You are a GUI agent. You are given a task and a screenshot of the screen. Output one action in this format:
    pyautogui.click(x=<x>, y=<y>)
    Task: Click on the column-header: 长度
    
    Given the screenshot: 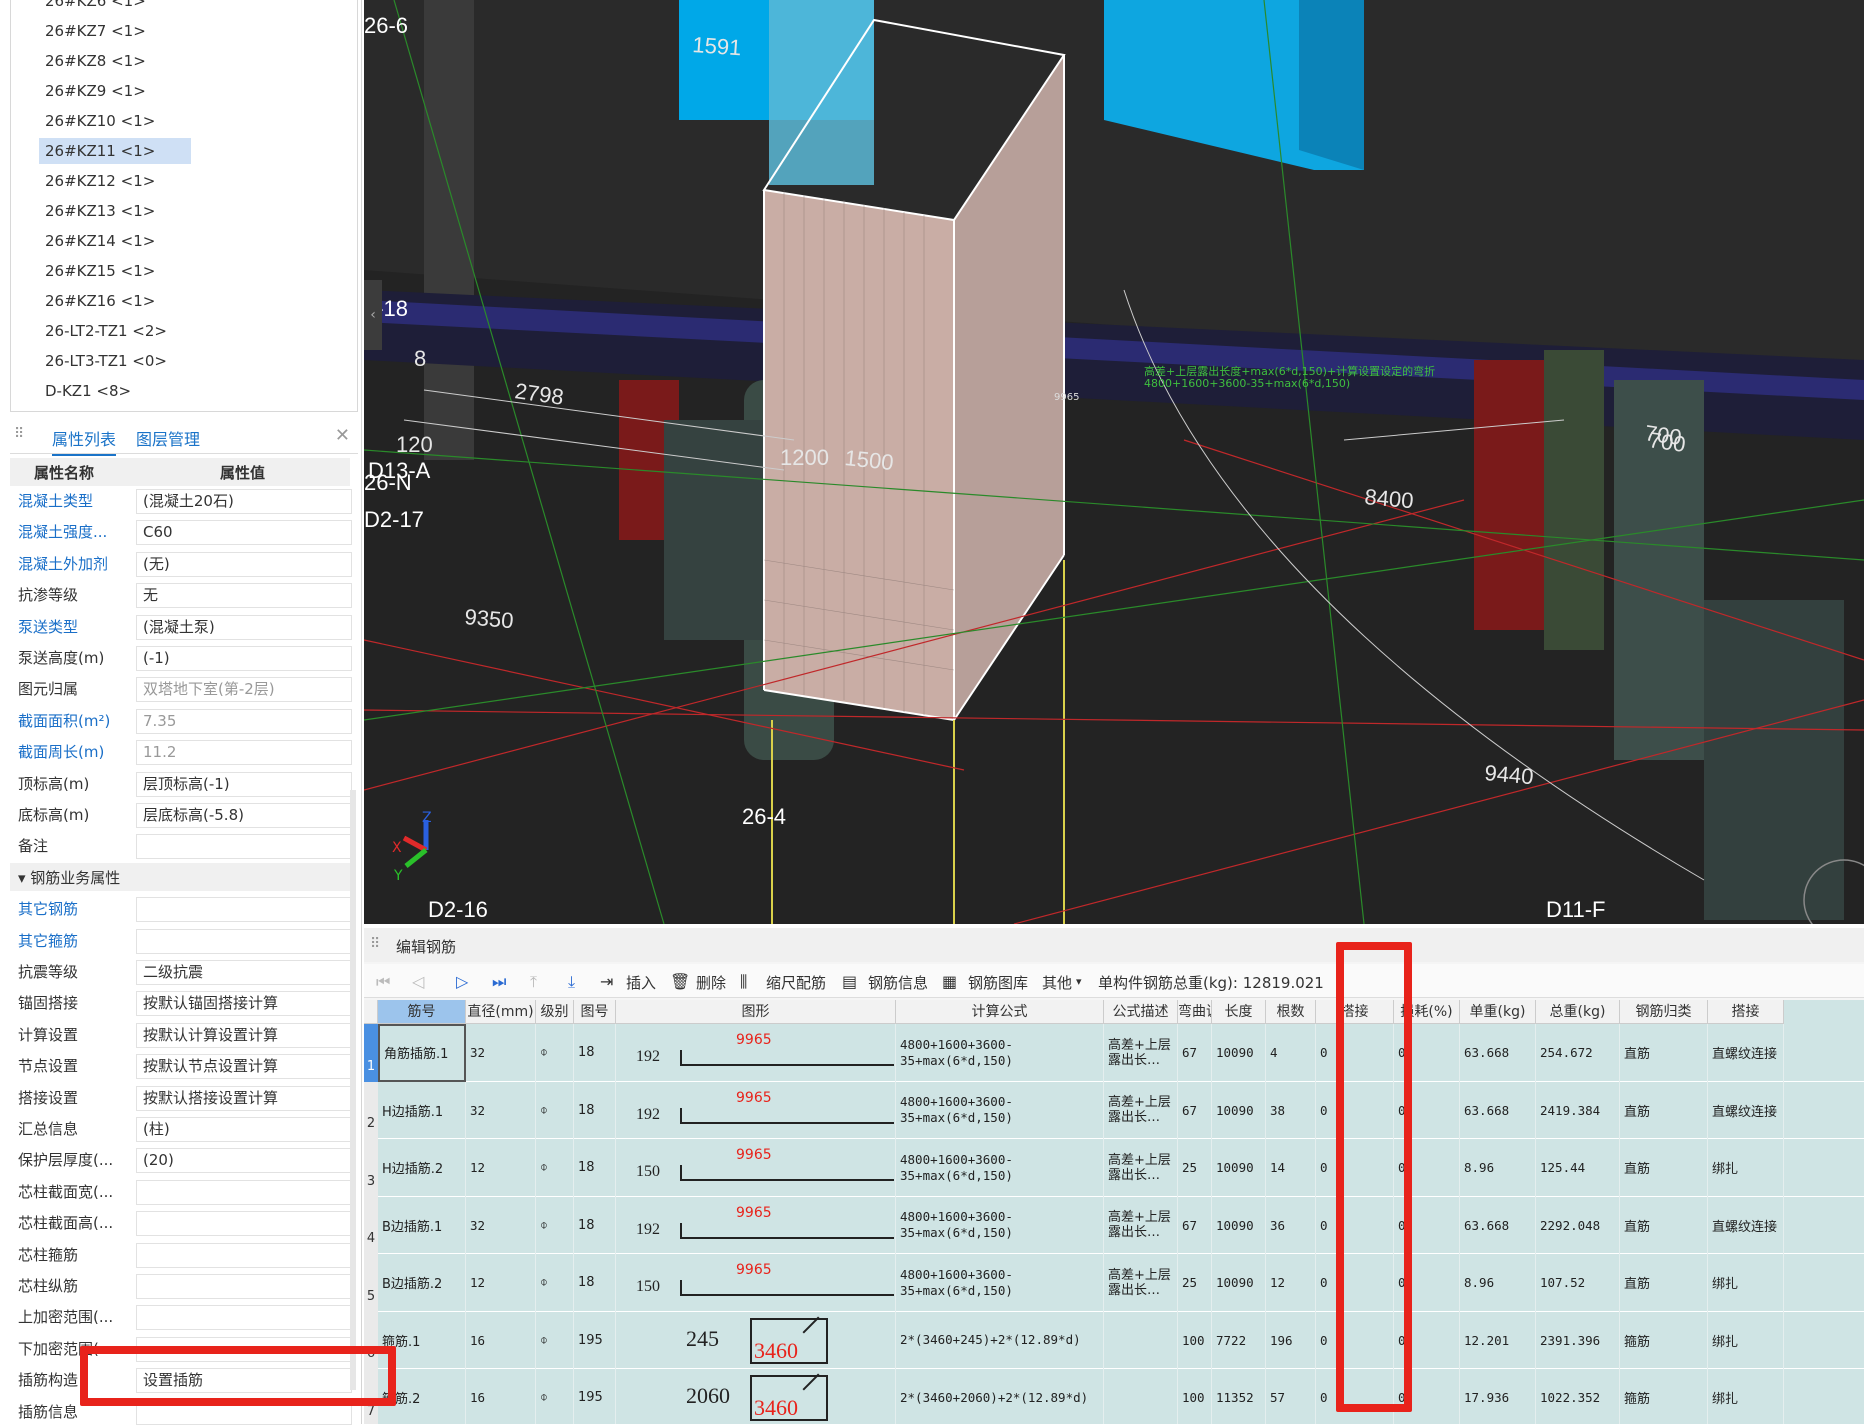 What is the action you would take?
    pyautogui.click(x=1239, y=1012)
    